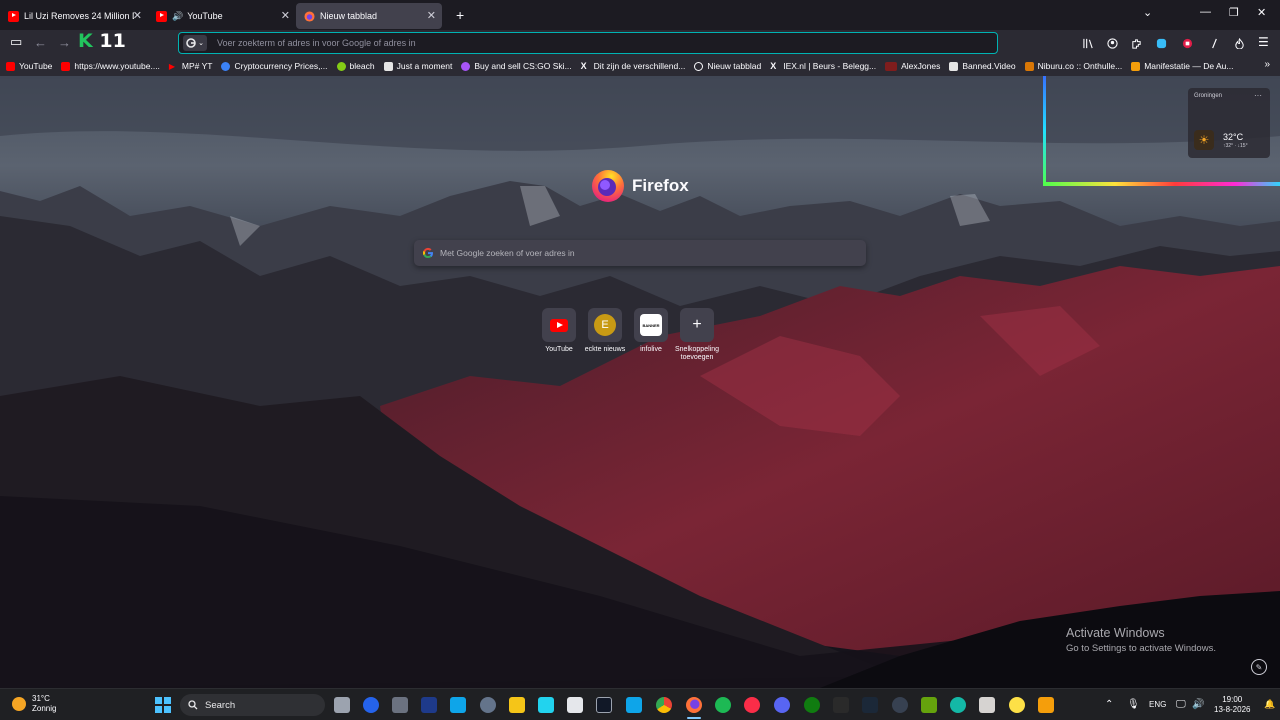 The width and height of the screenshot is (1280, 720). I want to click on calculator-icon, so click(400, 705).